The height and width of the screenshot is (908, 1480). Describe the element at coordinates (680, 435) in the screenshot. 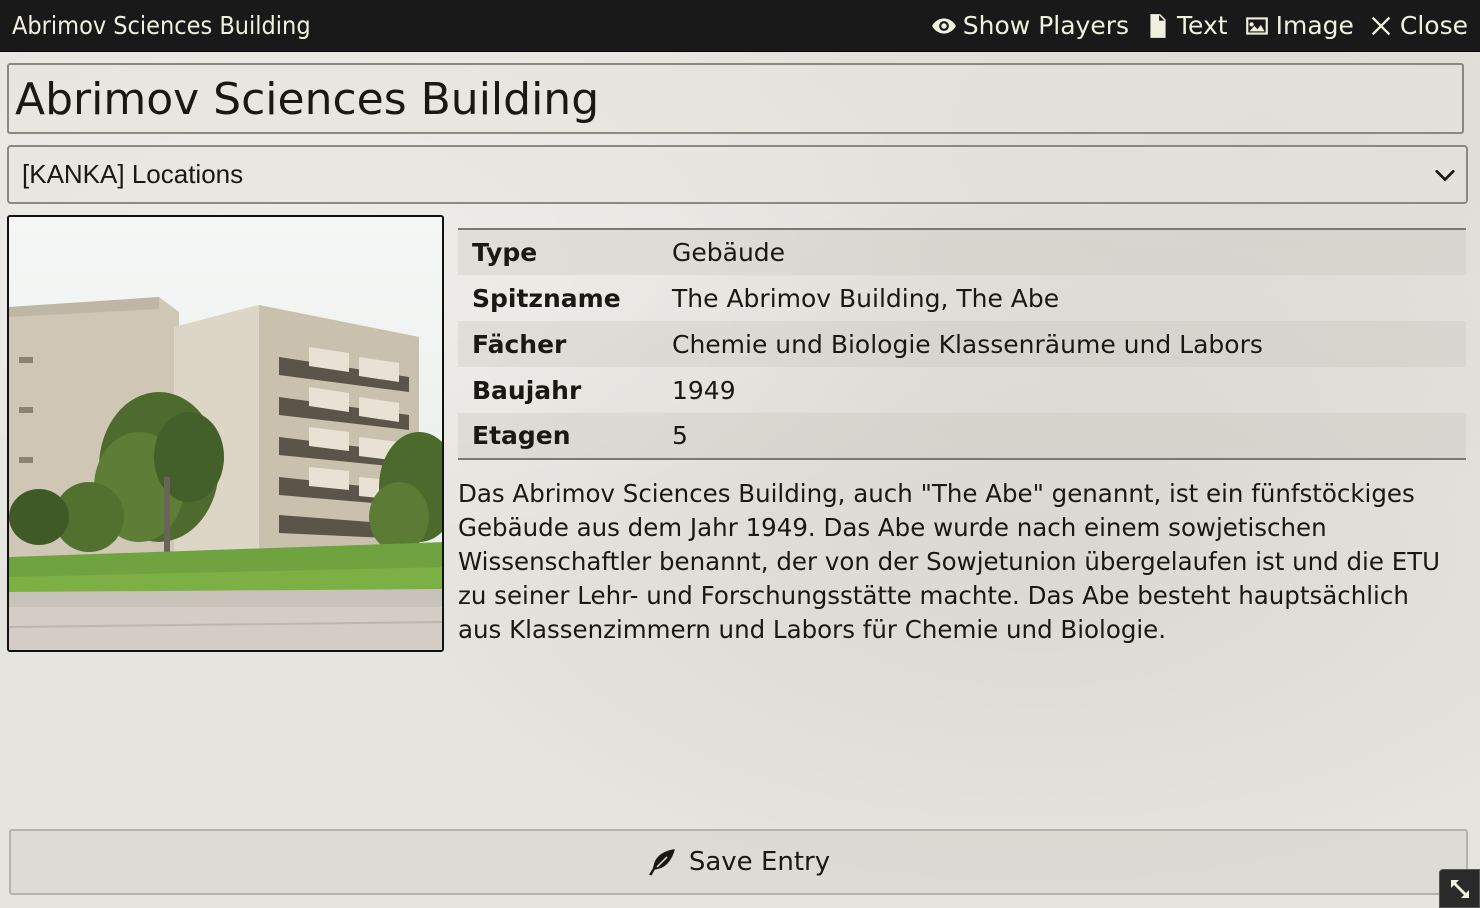

I see `stat-value: 5` at that location.